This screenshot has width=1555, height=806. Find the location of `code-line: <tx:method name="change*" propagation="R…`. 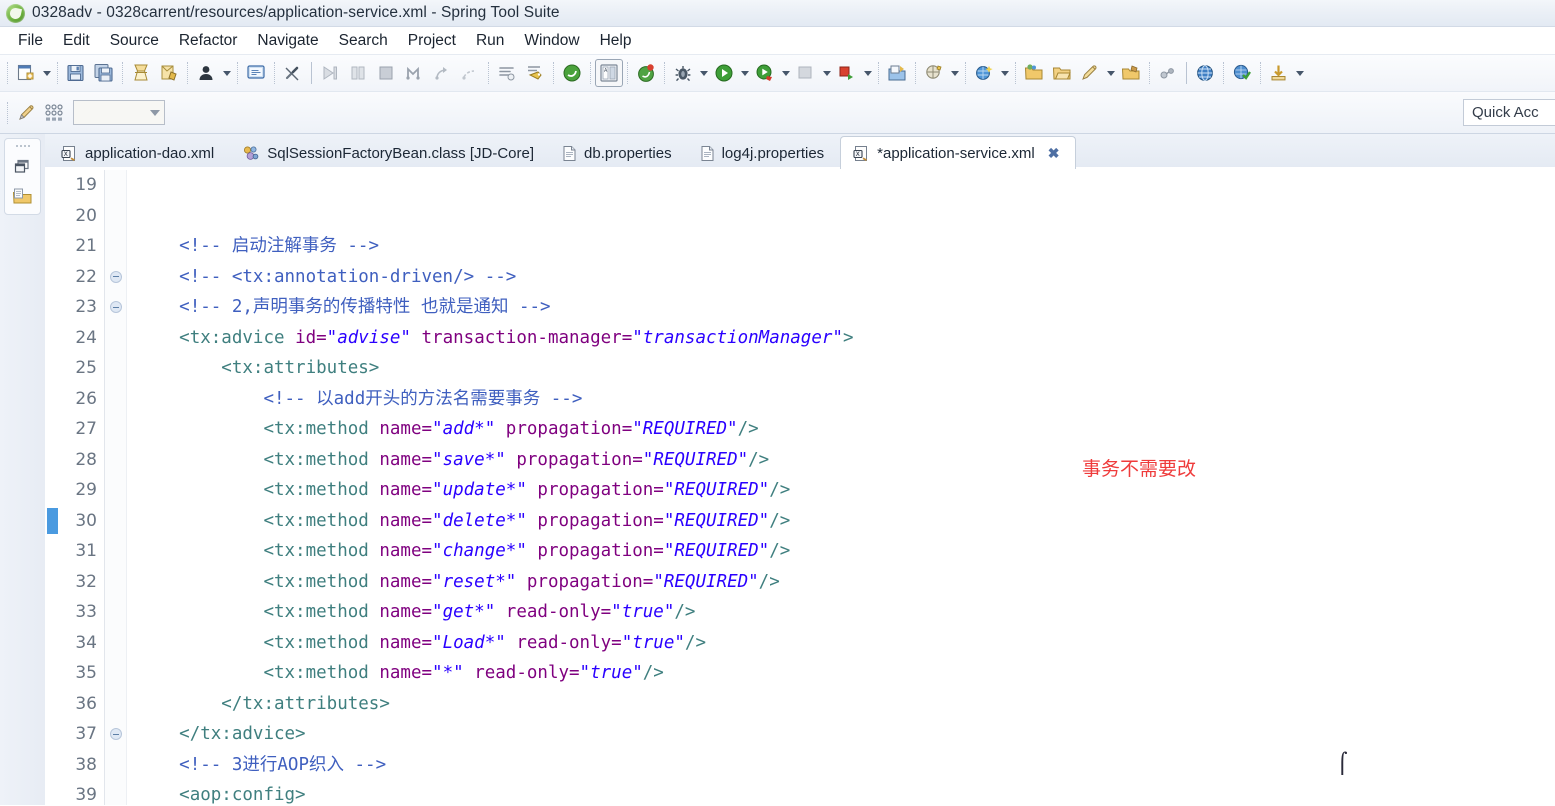

code-line: <tx:method name="change*" propagation="R… is located at coordinates (846, 551).